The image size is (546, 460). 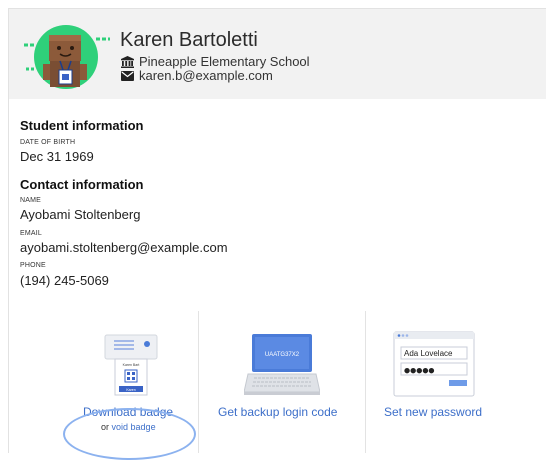 I want to click on contact-phone-value: (194) 245-5069, so click(x=64, y=280).